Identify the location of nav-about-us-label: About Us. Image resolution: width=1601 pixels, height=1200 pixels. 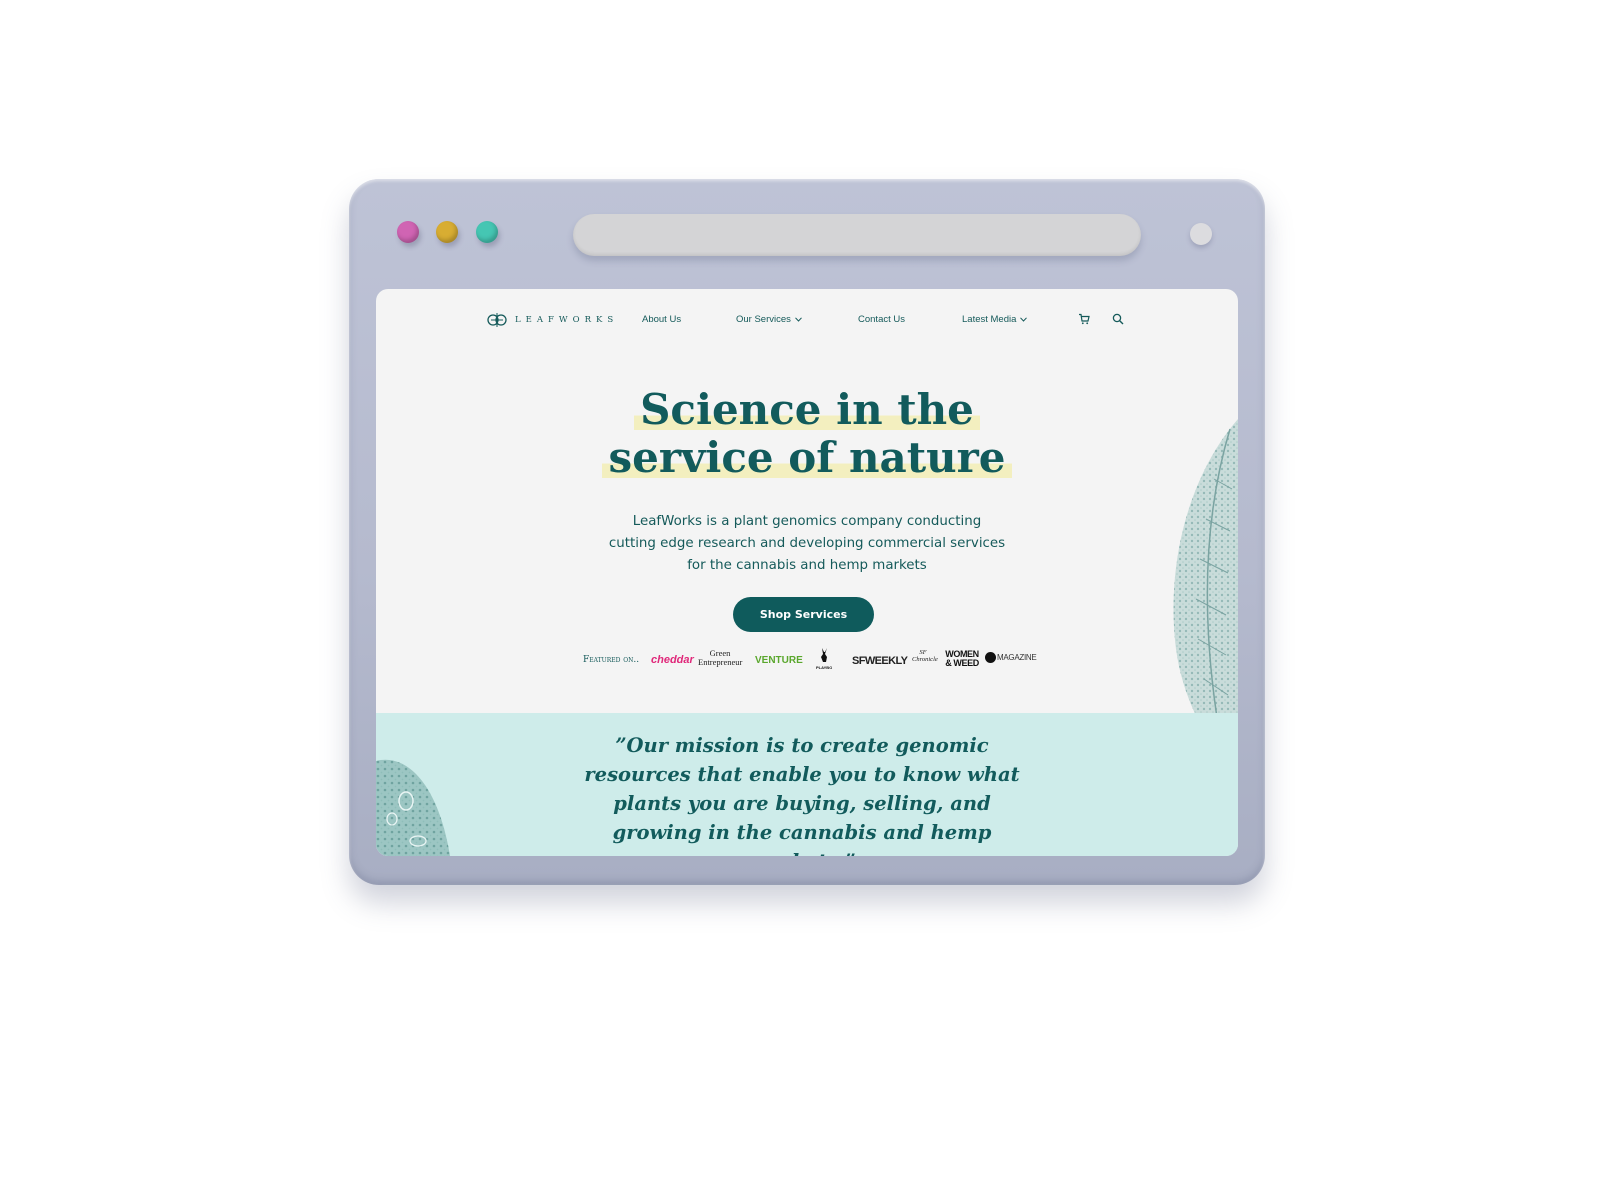
(662, 319).